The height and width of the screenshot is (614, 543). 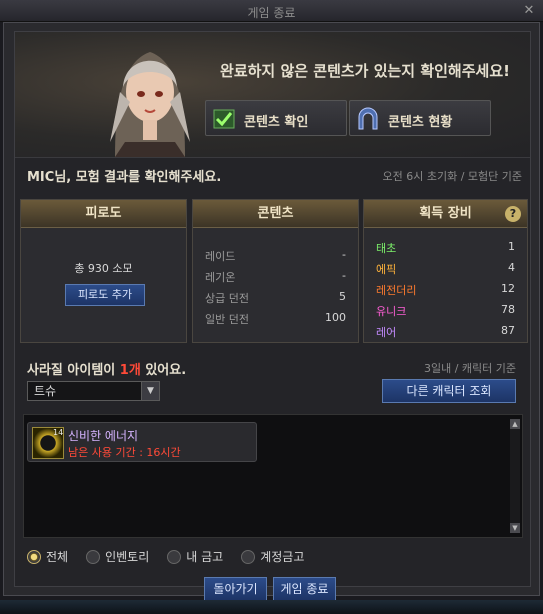 I want to click on header-message: 완료하지 않은 콘텐츠가 있는지 확인해주세요!, so click(x=365, y=71).